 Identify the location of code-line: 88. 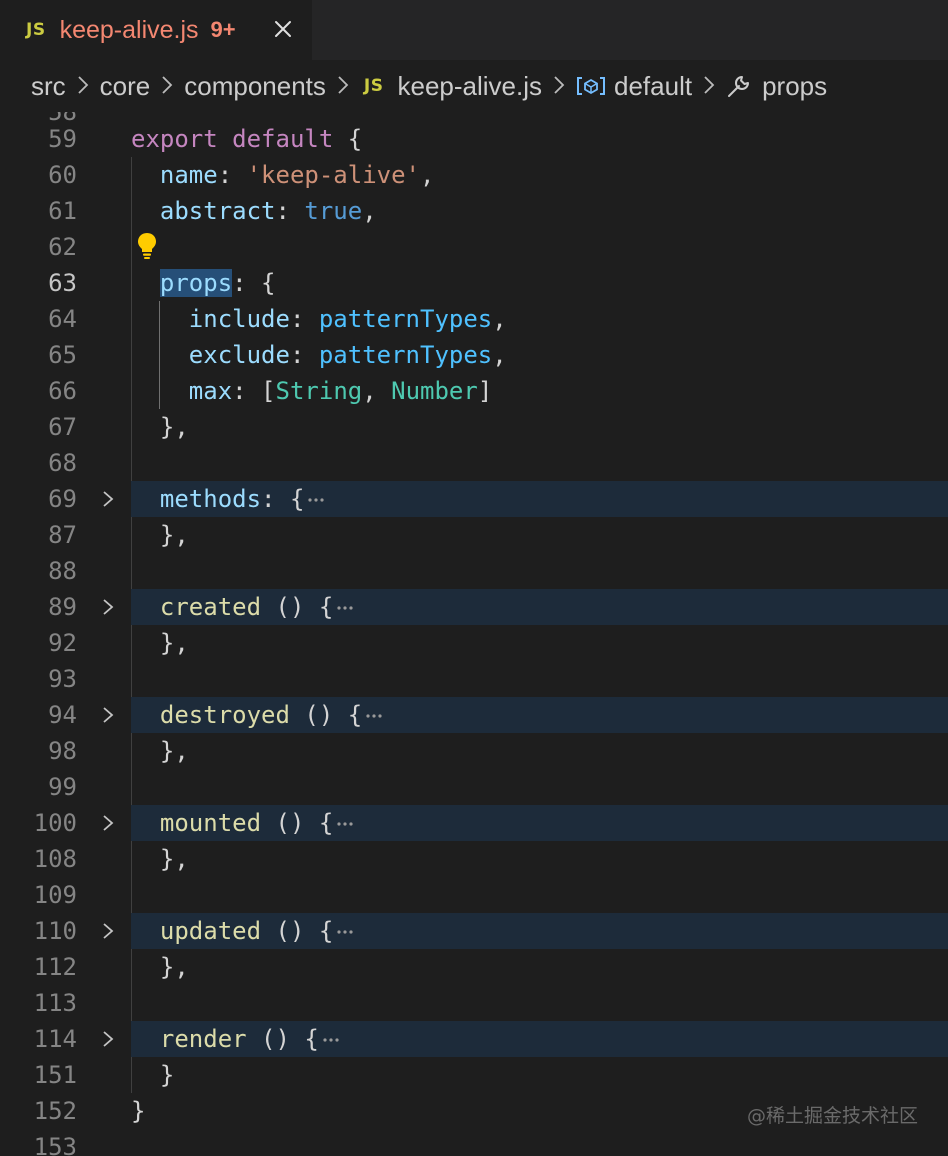
(474, 571).